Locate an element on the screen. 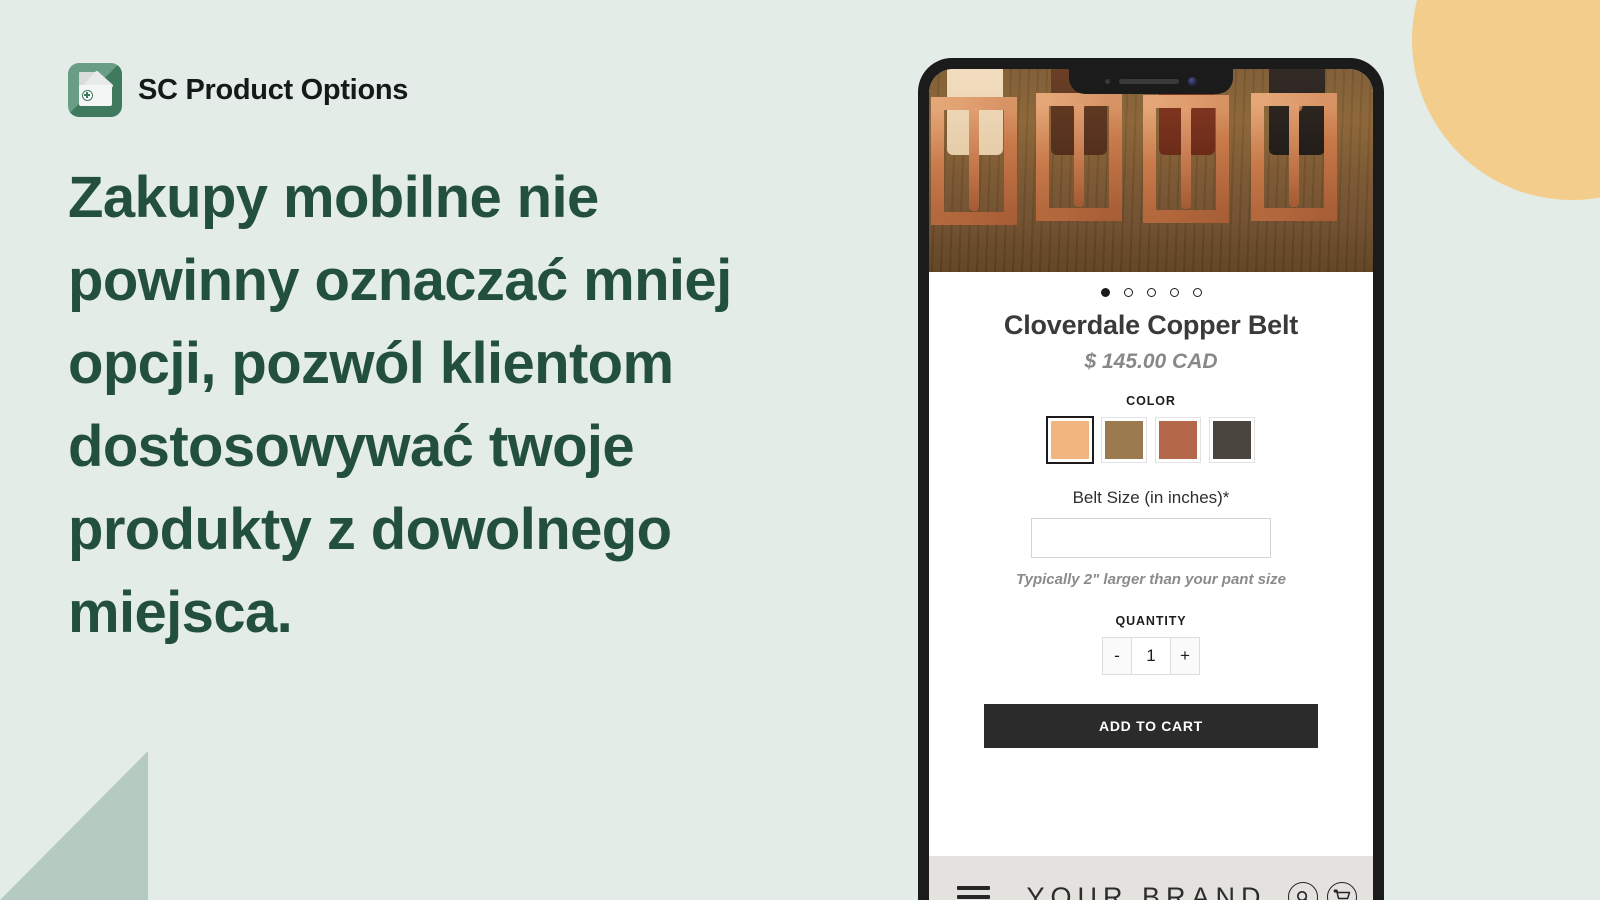 This screenshot has height=900, width=1600. quantity-stepper: - 1 + is located at coordinates (1151, 656).